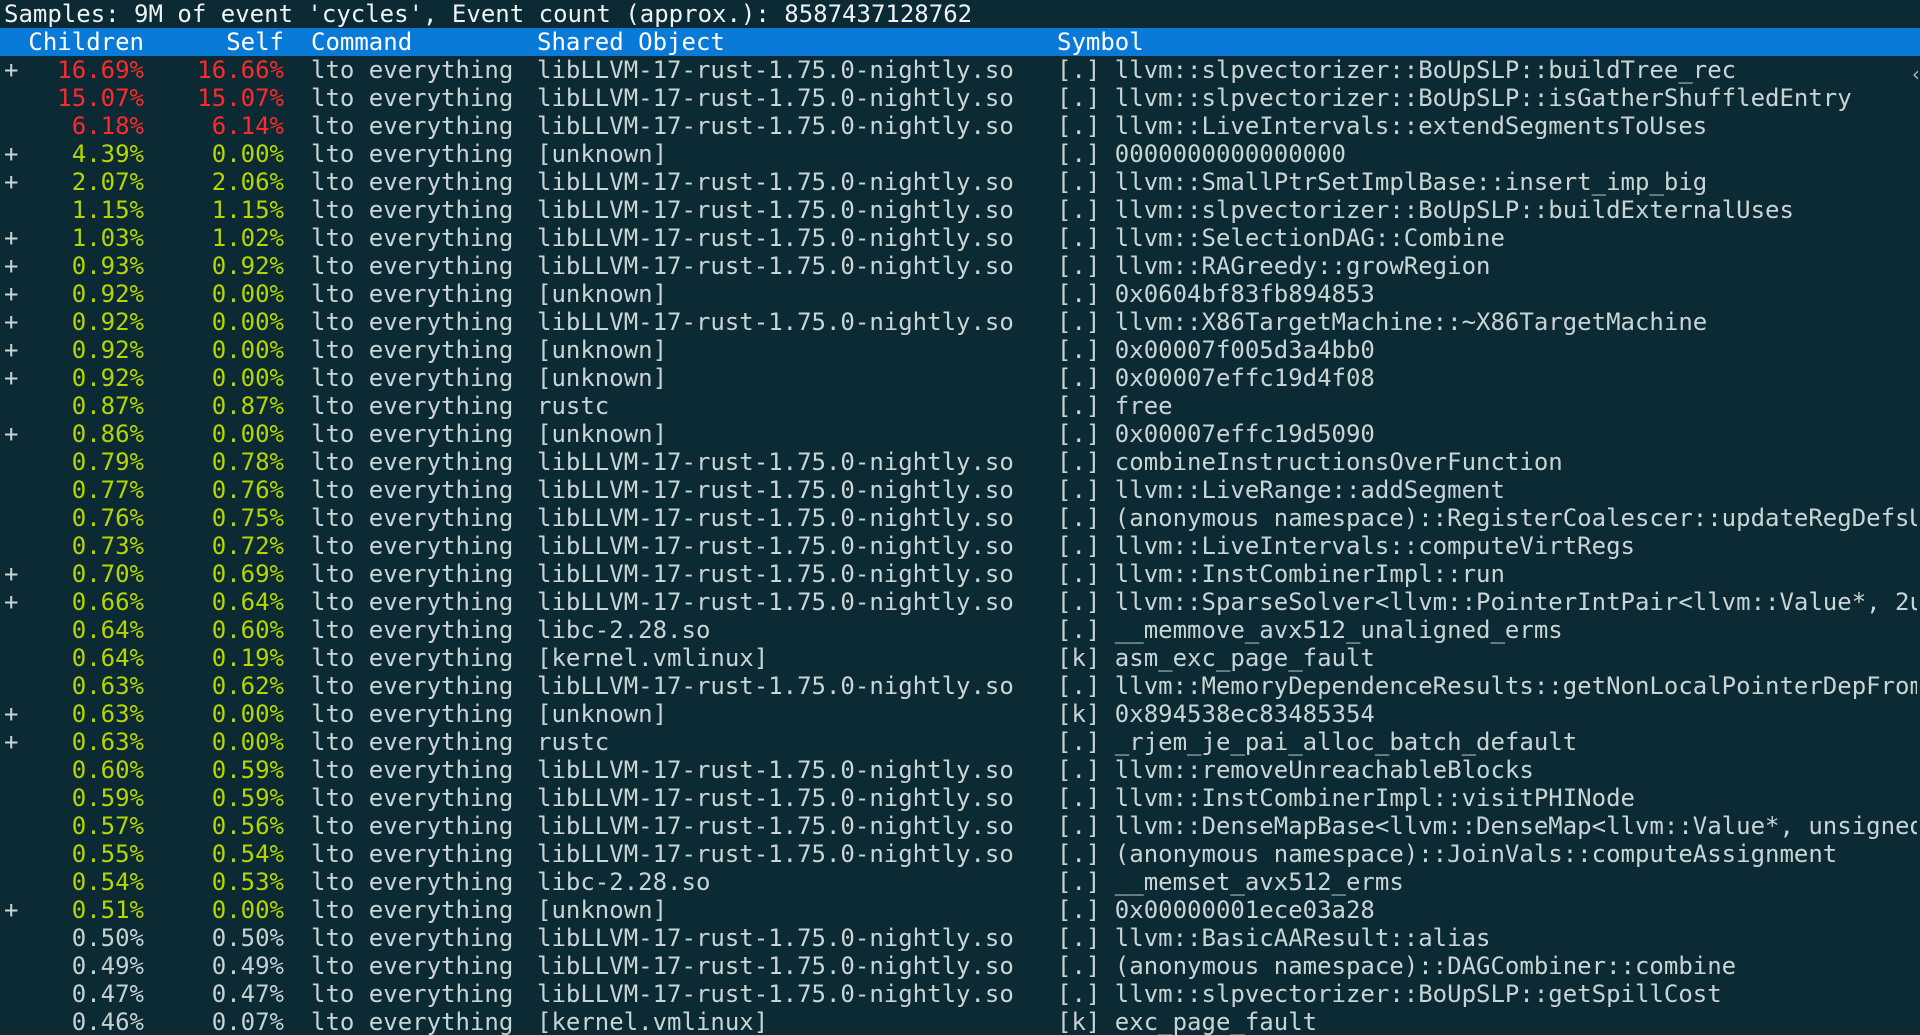 The image size is (1920, 1035). I want to click on shared-object-name: [unknown], so click(602, 350).